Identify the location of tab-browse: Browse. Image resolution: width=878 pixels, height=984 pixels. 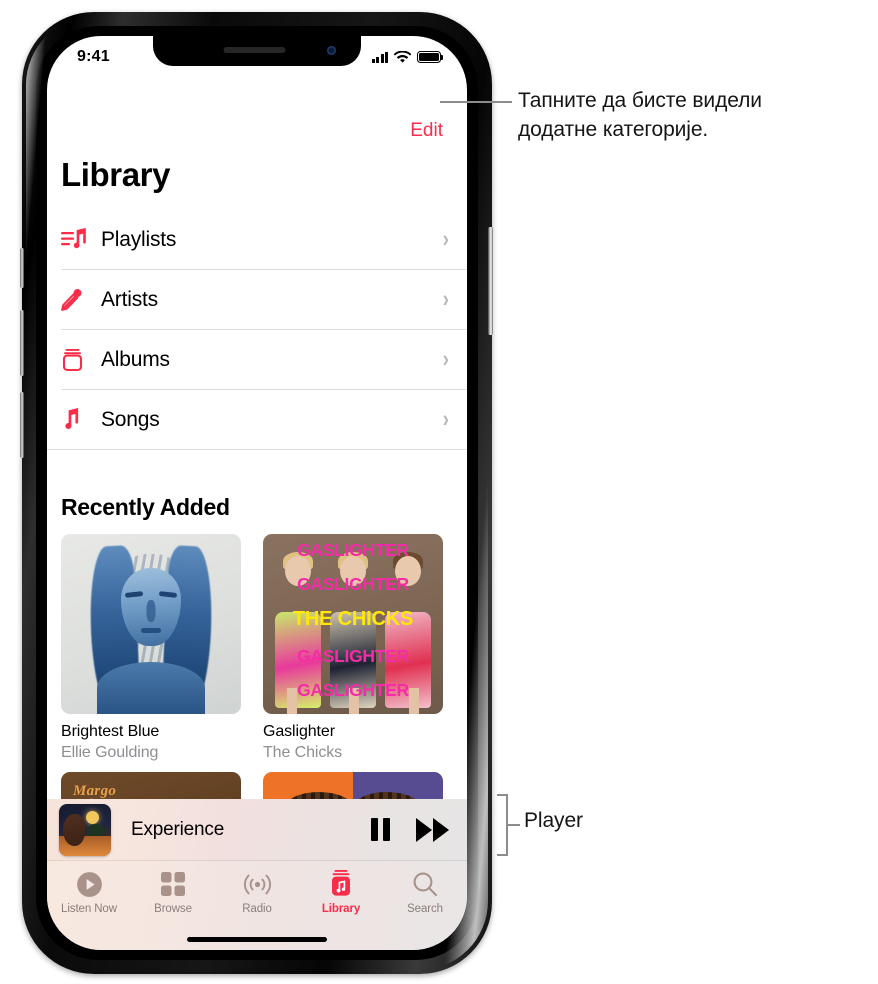
(173, 892).